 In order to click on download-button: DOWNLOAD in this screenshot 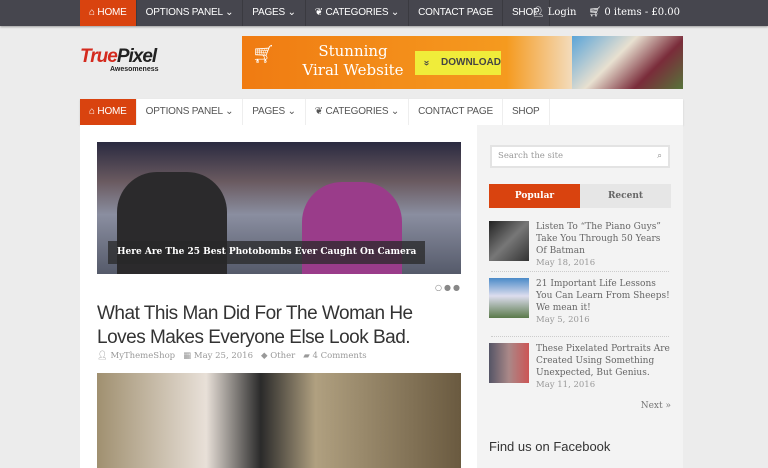, I will do `click(458, 63)`.